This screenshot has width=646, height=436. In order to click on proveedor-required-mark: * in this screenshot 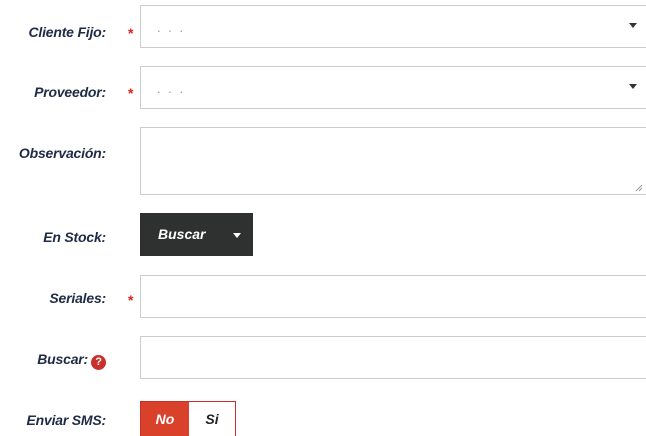, I will do `click(131, 93)`.